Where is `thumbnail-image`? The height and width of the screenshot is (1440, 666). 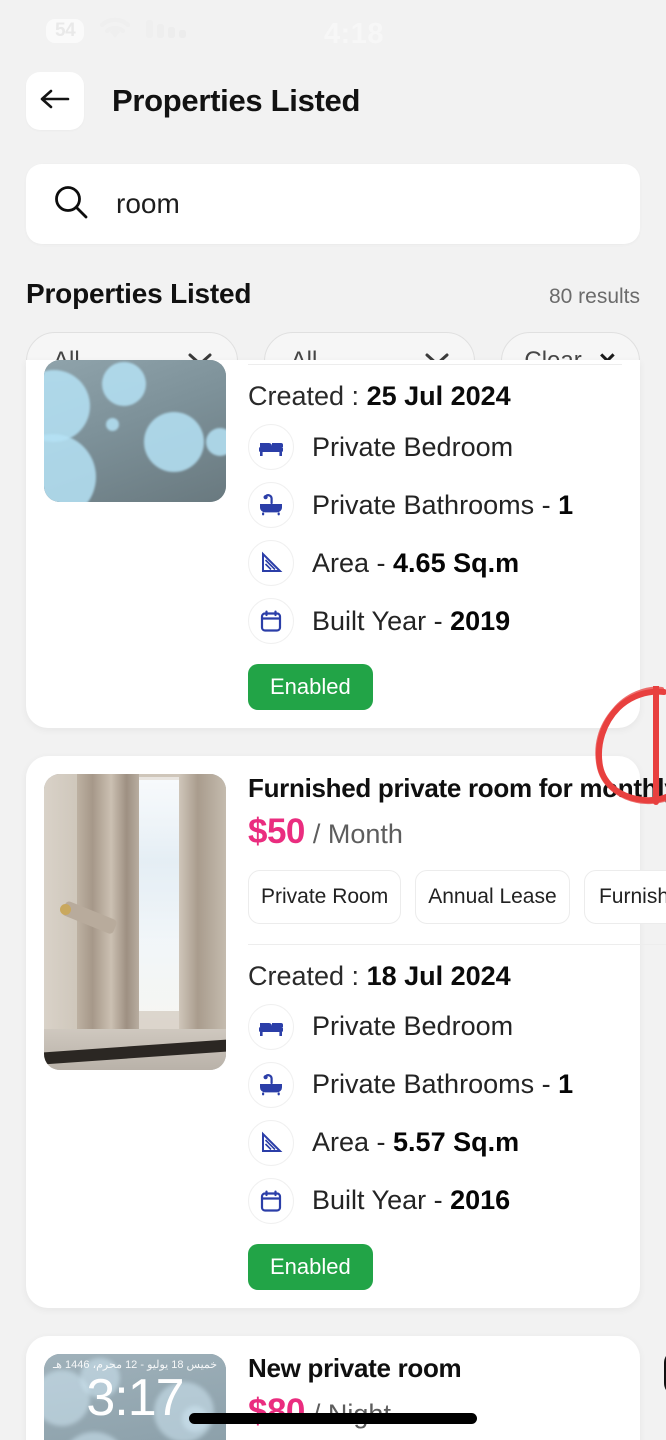
thumbnail-image is located at coordinates (135, 922).